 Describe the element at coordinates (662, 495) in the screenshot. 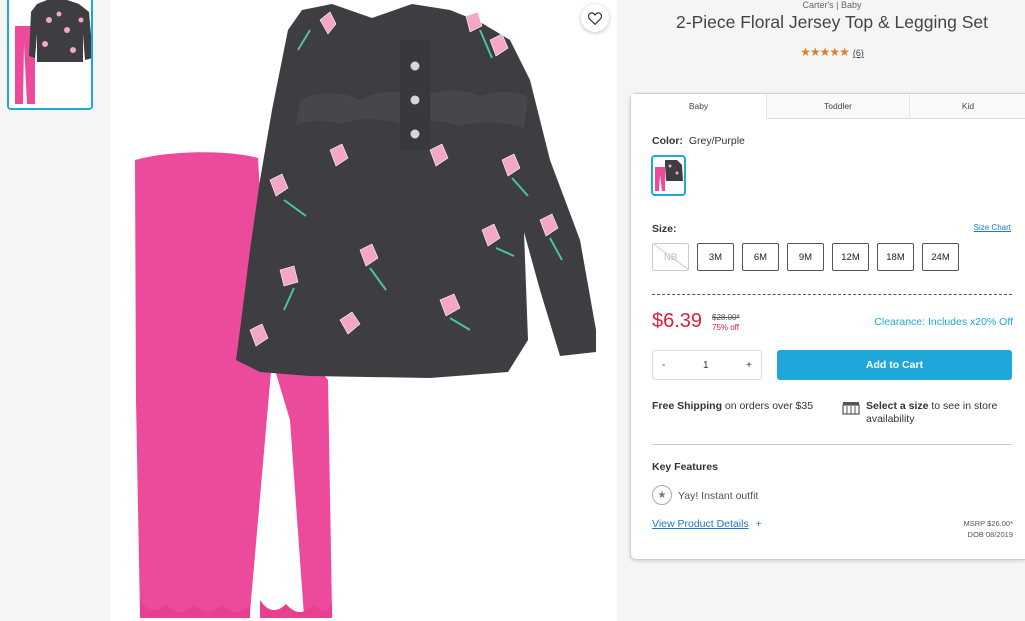

I see `star-badge-icon: ★` at that location.